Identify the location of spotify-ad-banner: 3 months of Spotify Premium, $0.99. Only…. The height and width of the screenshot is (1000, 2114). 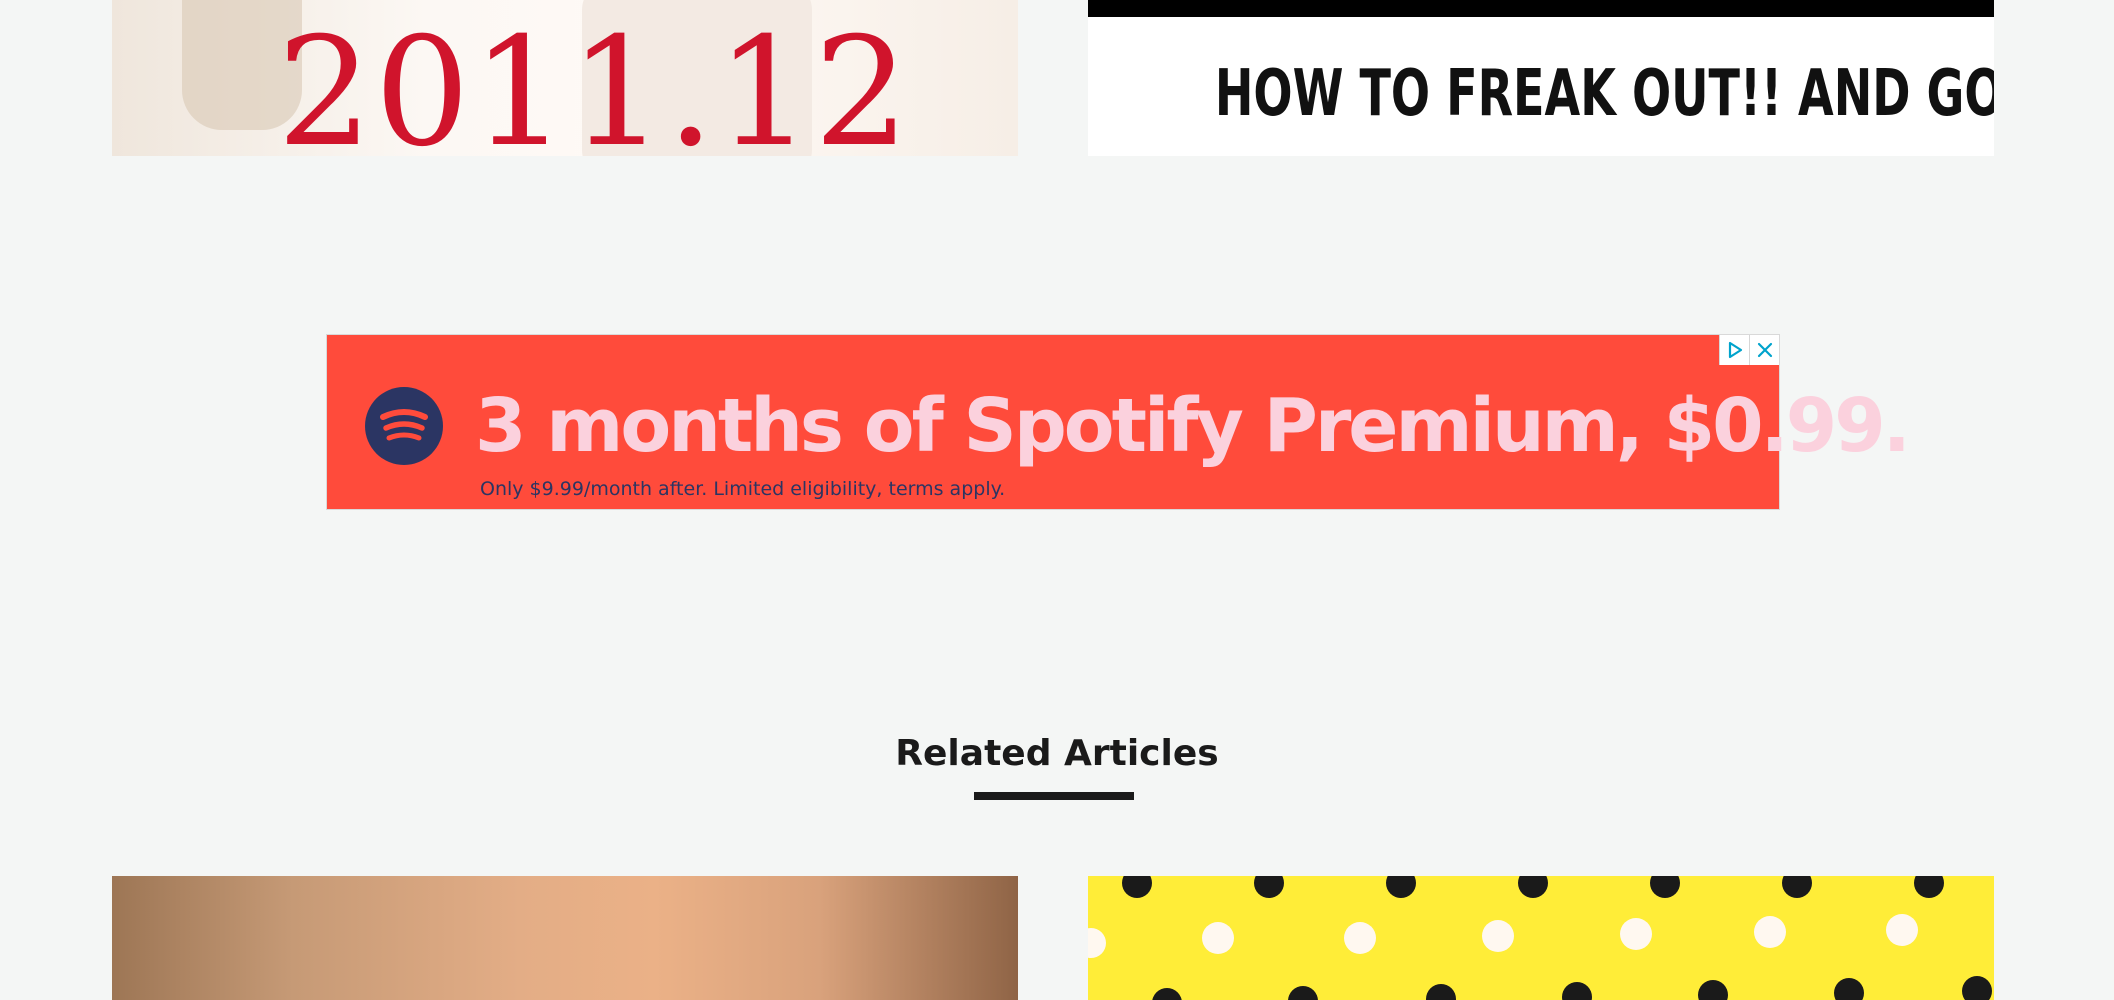
(1118, 422).